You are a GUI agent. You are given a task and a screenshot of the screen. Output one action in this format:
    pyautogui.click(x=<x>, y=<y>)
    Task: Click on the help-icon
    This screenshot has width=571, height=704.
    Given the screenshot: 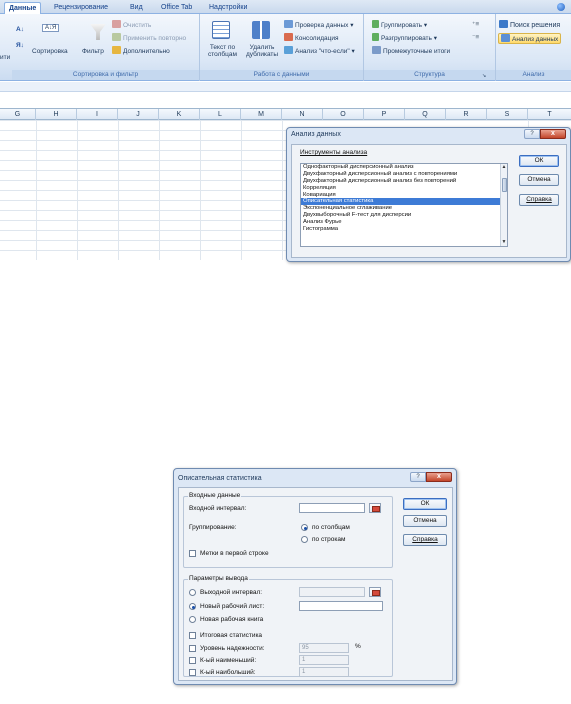 What is the action you would take?
    pyautogui.click(x=561, y=7)
    